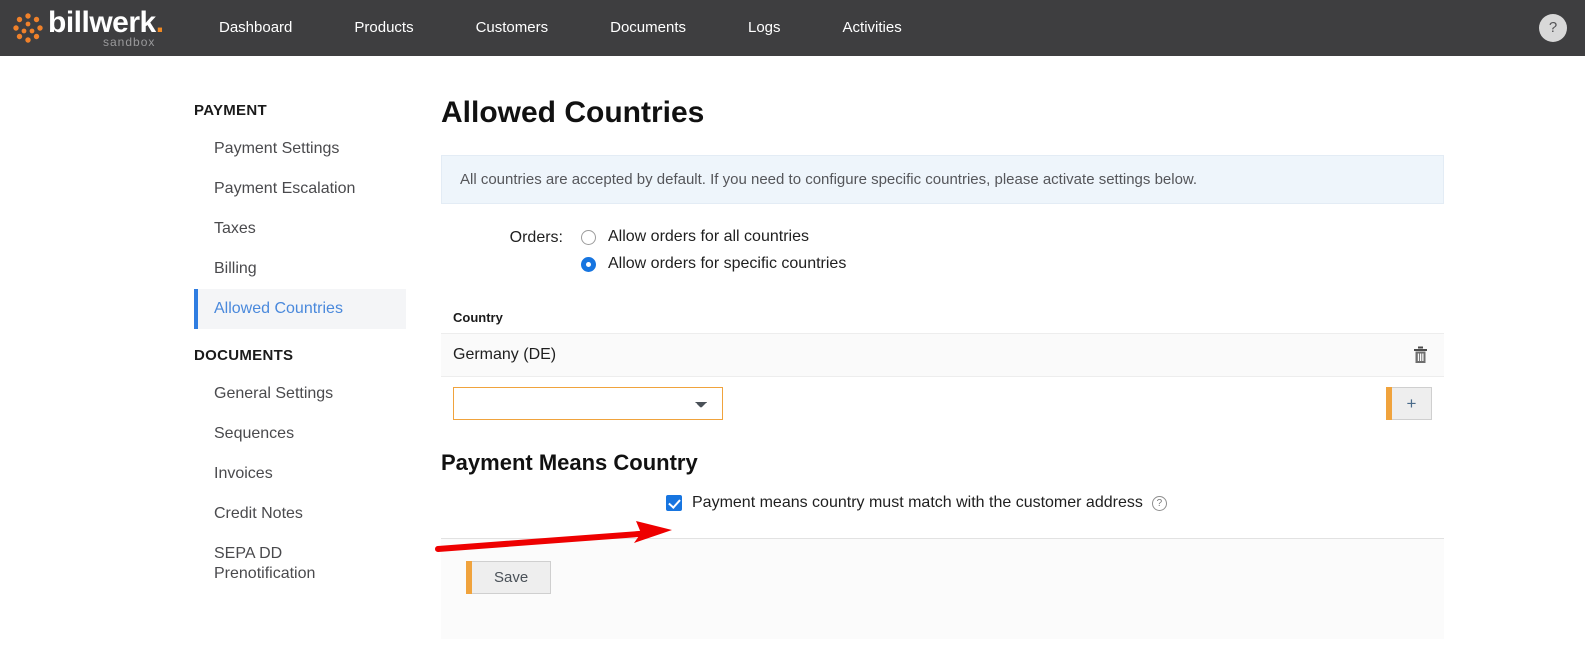 The height and width of the screenshot is (672, 1585). Describe the element at coordinates (708, 236) in the screenshot. I see `radio-all-countries-label: Allow orders for all countries` at that location.